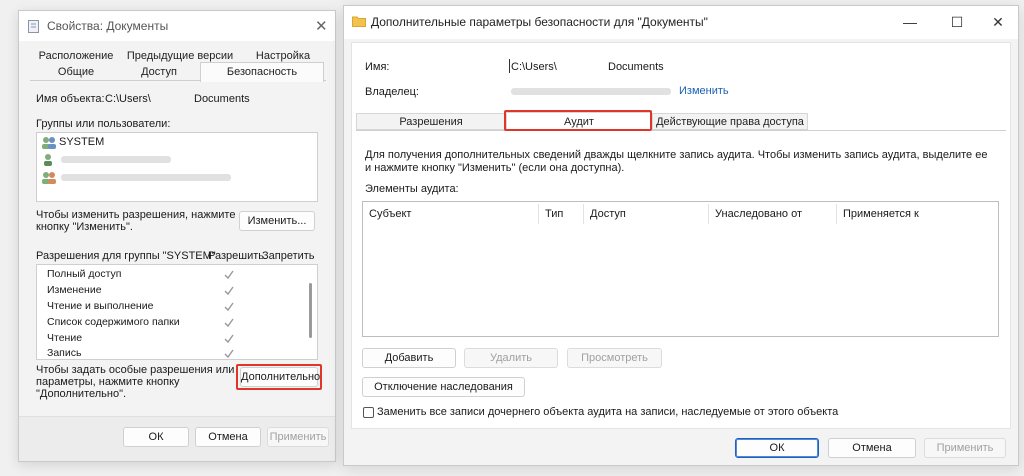 Image resolution: width=1024 pixels, height=476 pixels. I want to click on redacted-user, so click(116, 159).